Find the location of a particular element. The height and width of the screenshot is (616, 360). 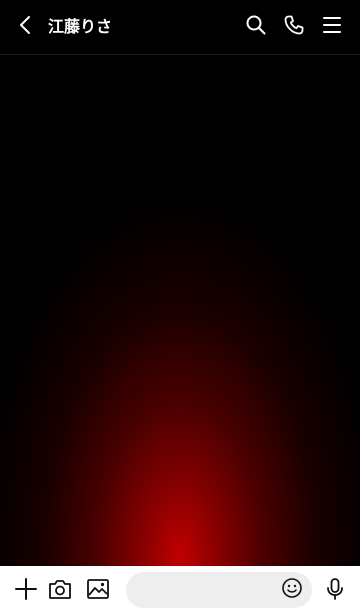

phone-icon is located at coordinates (294, 27).